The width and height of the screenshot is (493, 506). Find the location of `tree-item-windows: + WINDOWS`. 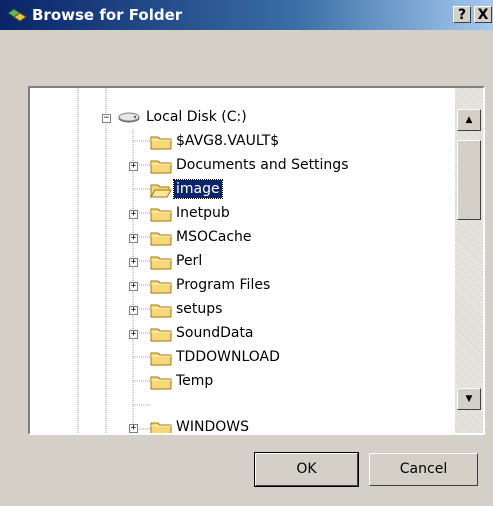

tree-item-windows: + WINDOWS is located at coordinates (240, 426).